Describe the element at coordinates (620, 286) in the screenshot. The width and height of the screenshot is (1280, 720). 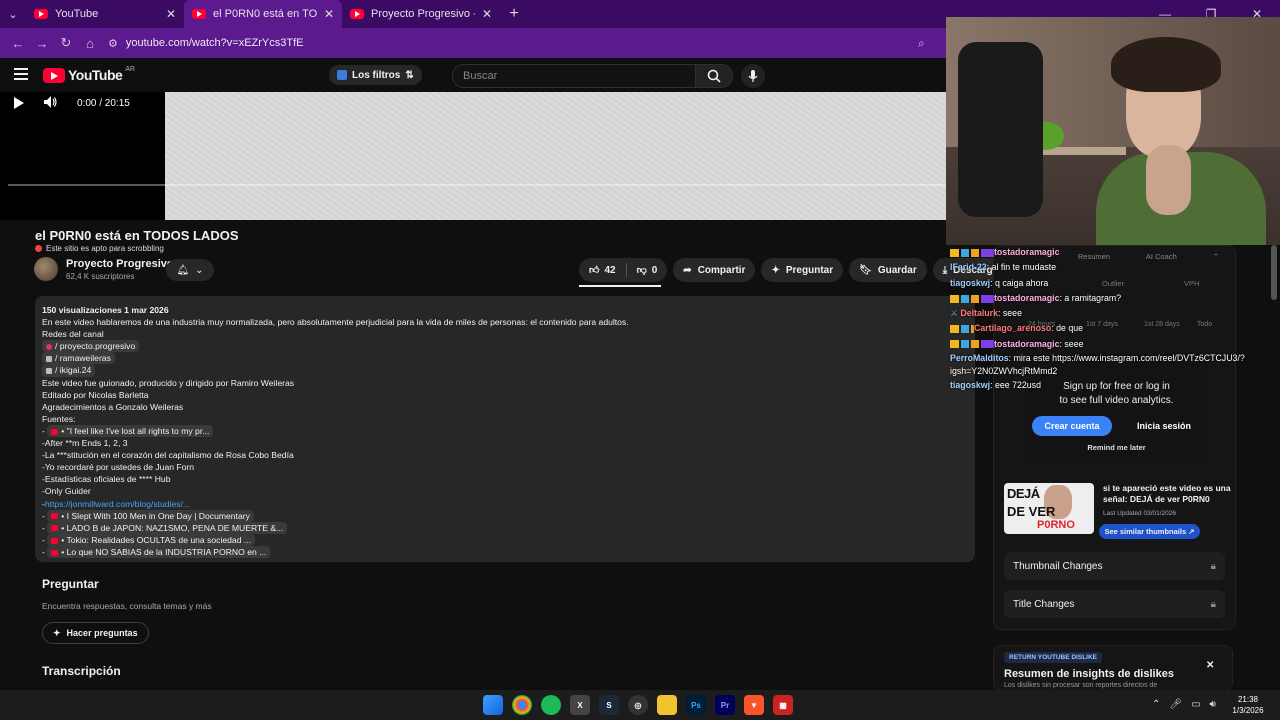
I see `like-ratio-bar` at that location.